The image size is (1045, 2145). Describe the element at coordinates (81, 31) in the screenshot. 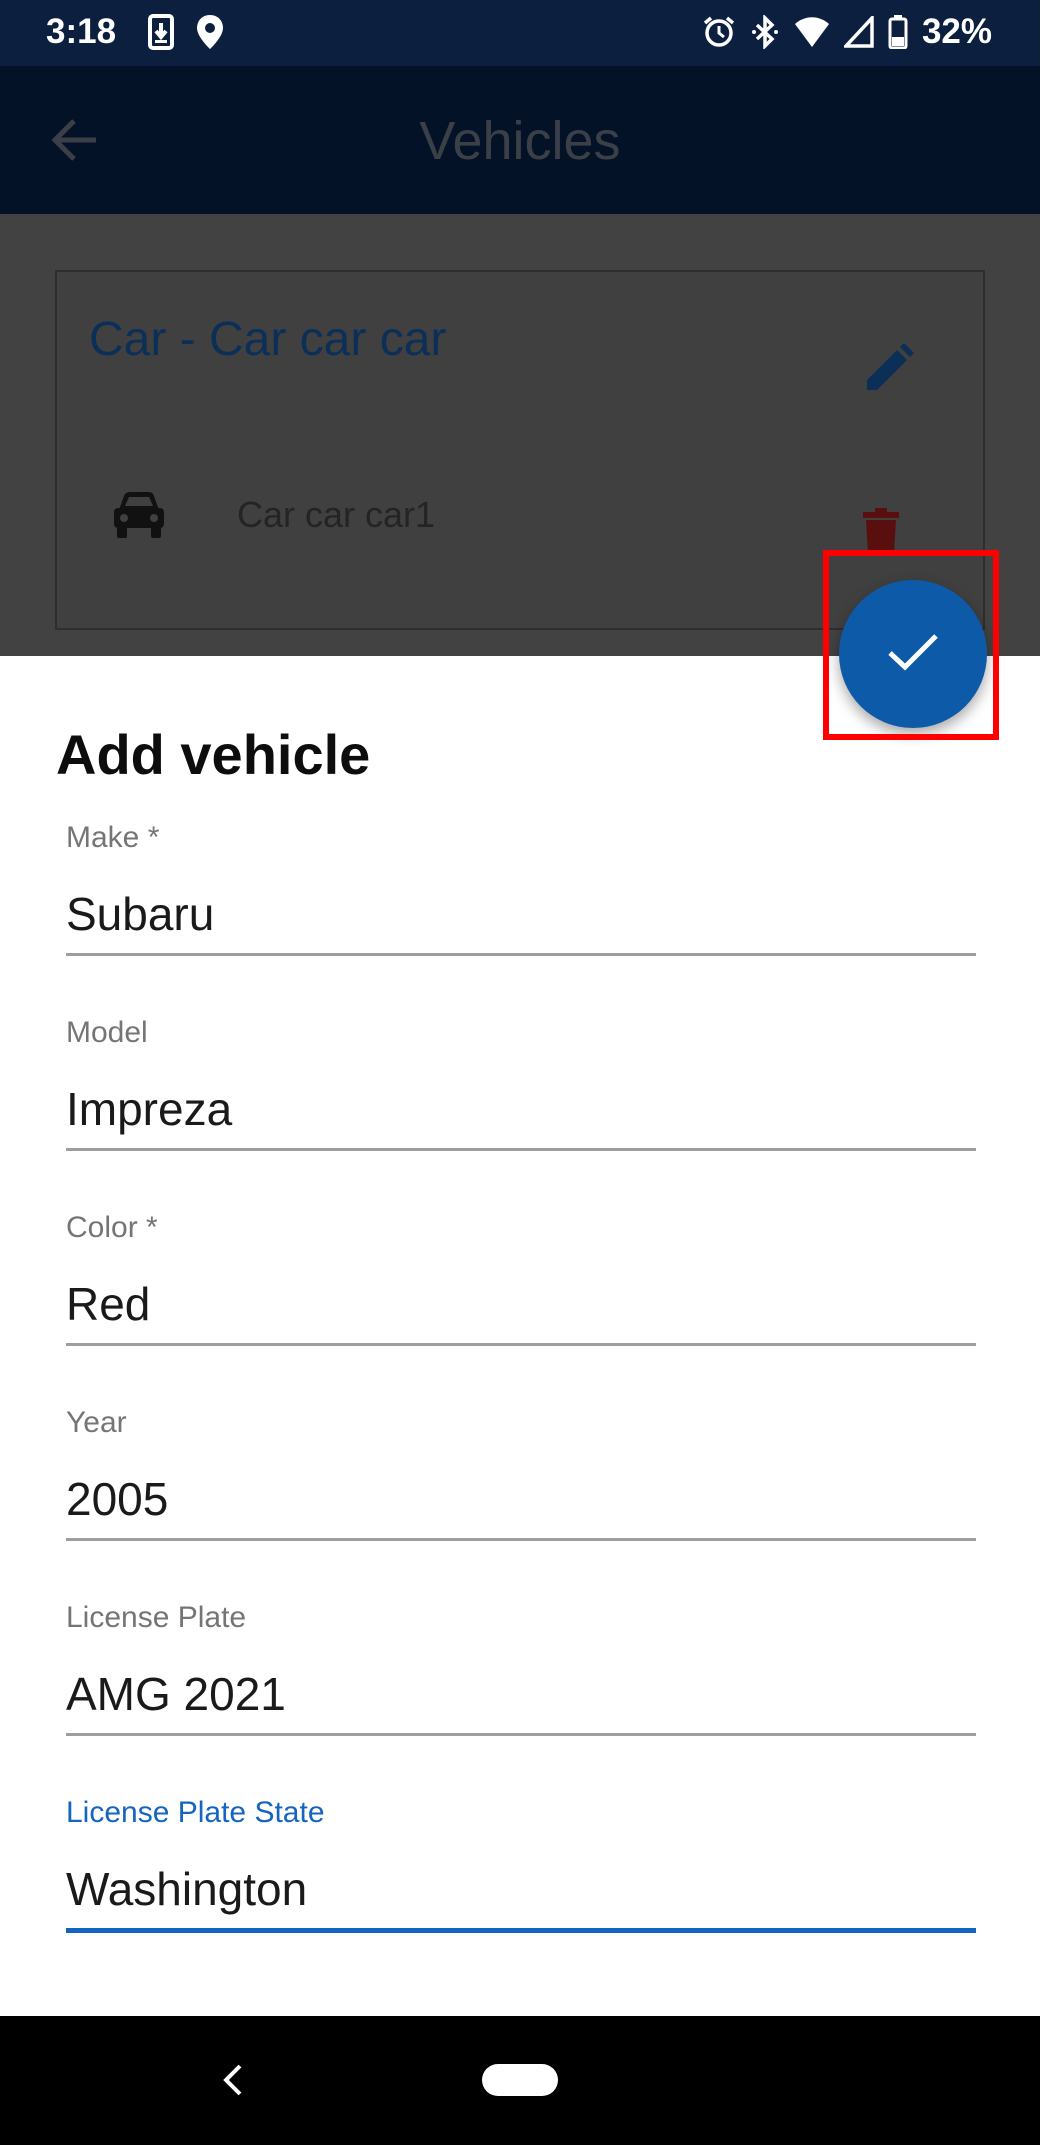

I see `status-time: 3:18` at that location.